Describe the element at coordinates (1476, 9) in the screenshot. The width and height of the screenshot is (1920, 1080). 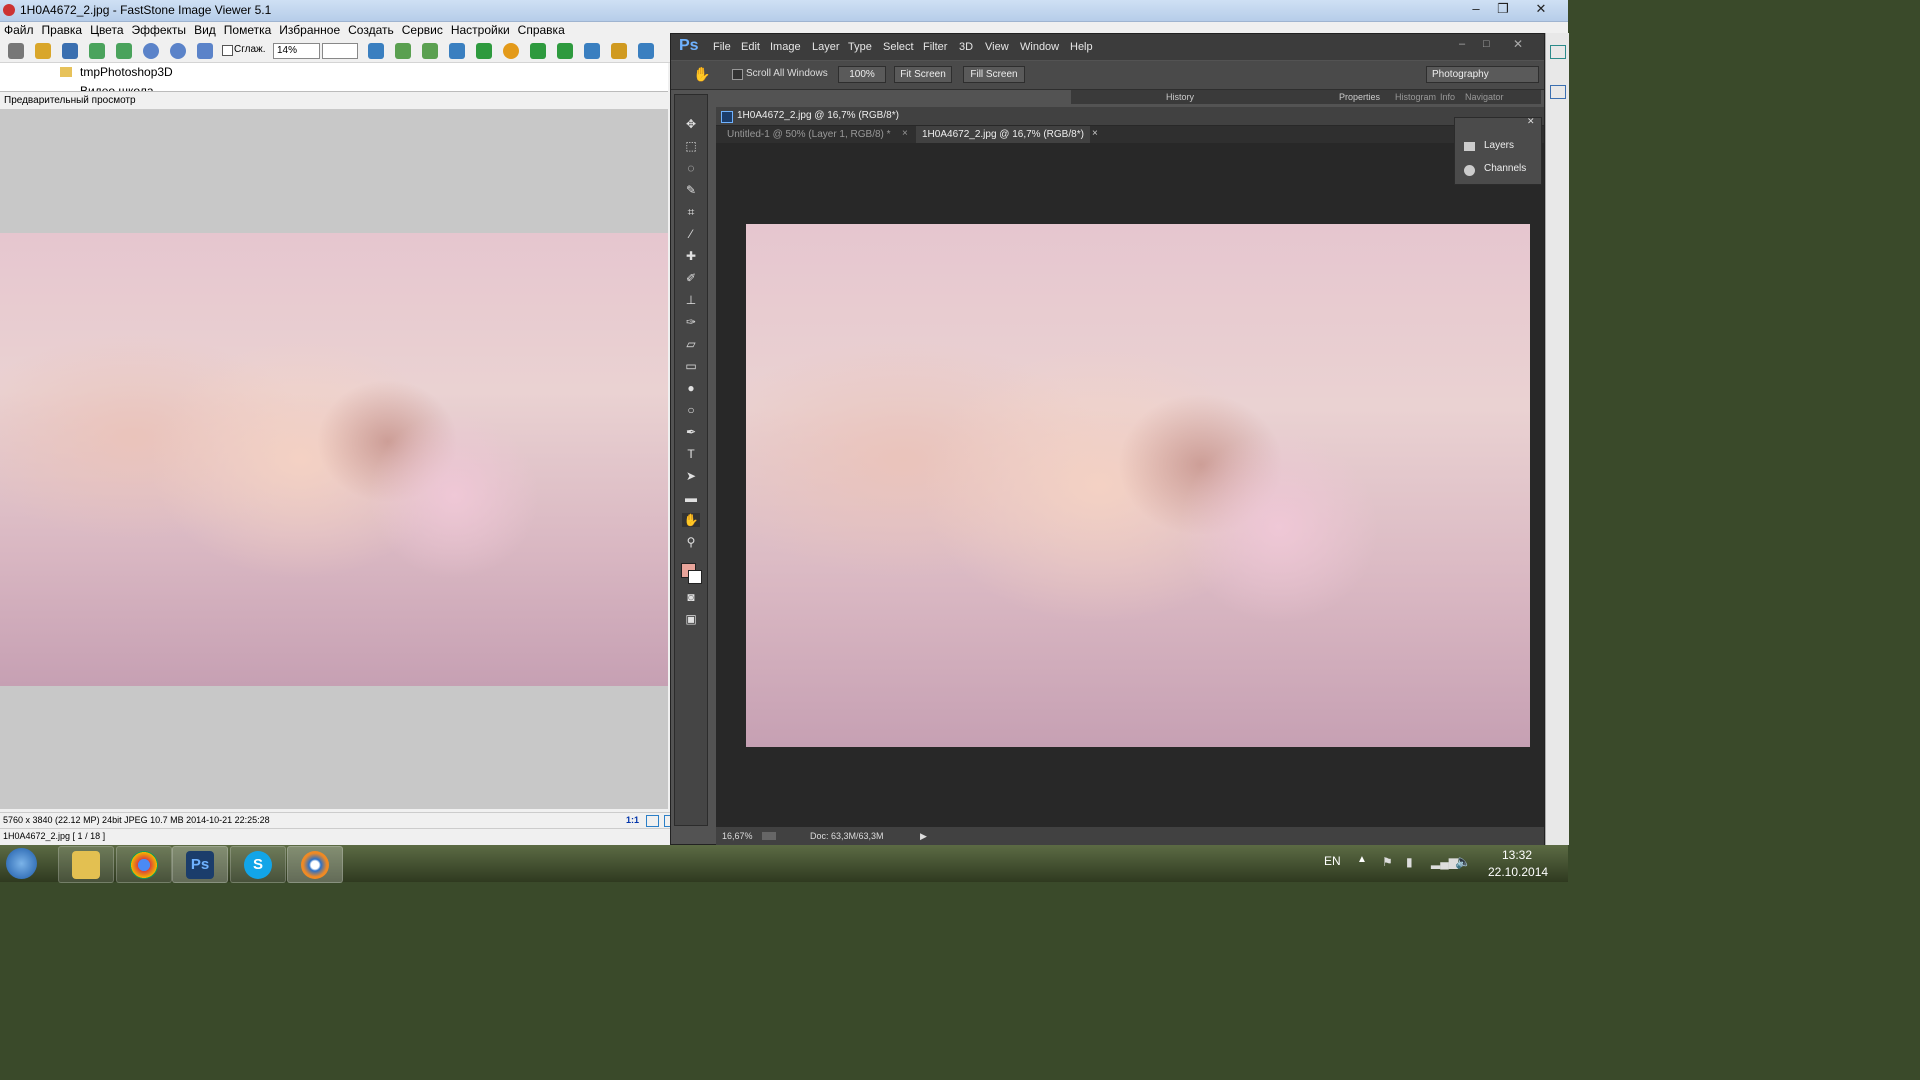
I see `minimize-button: –` at that location.